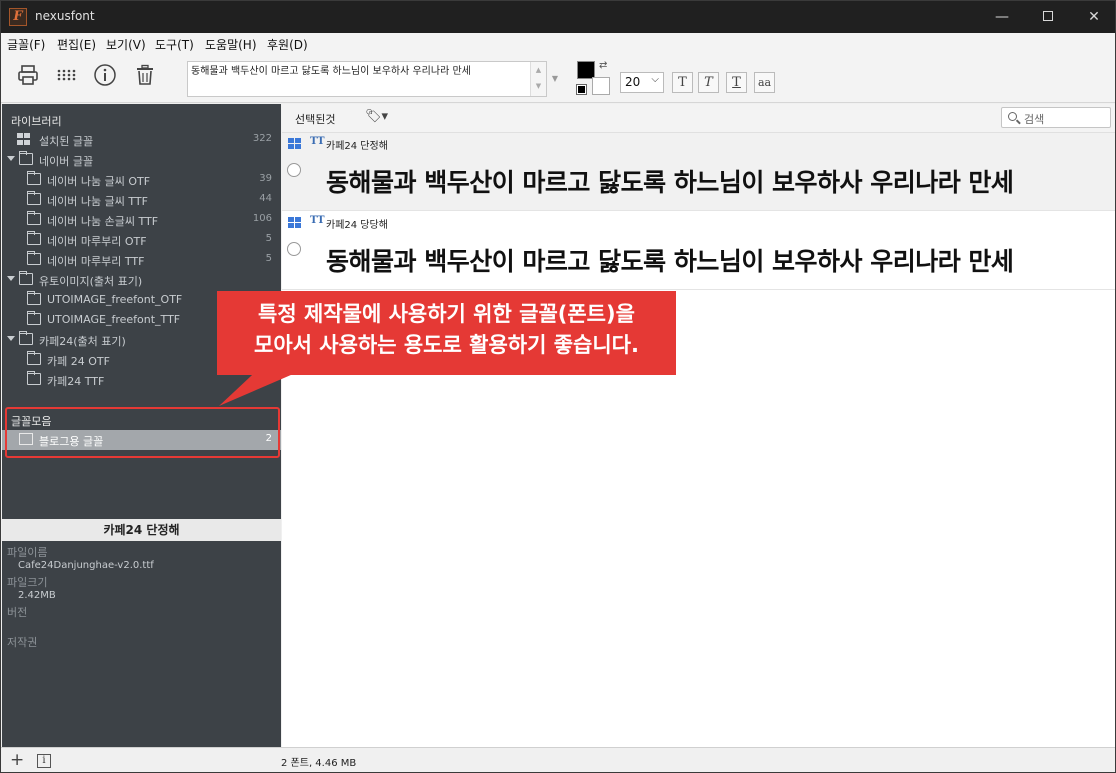 The width and height of the screenshot is (1116, 773). What do you see at coordinates (78, 361) in the screenshot?
I see `sidebar-item-label: 카페 24 OTF` at bounding box center [78, 361].